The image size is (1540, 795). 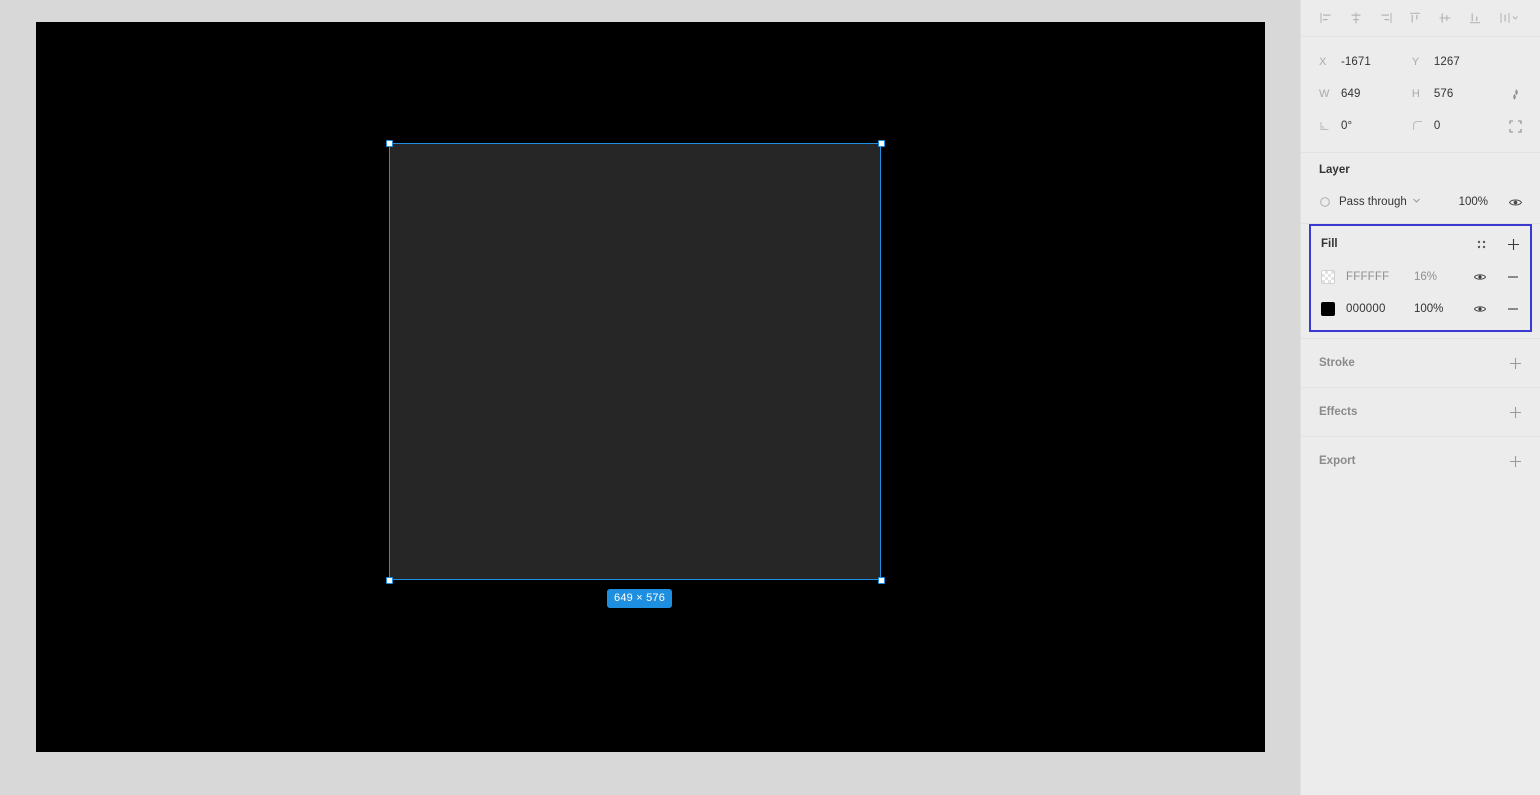 I want to click on corner-radius-value: 0, so click(x=1437, y=126).